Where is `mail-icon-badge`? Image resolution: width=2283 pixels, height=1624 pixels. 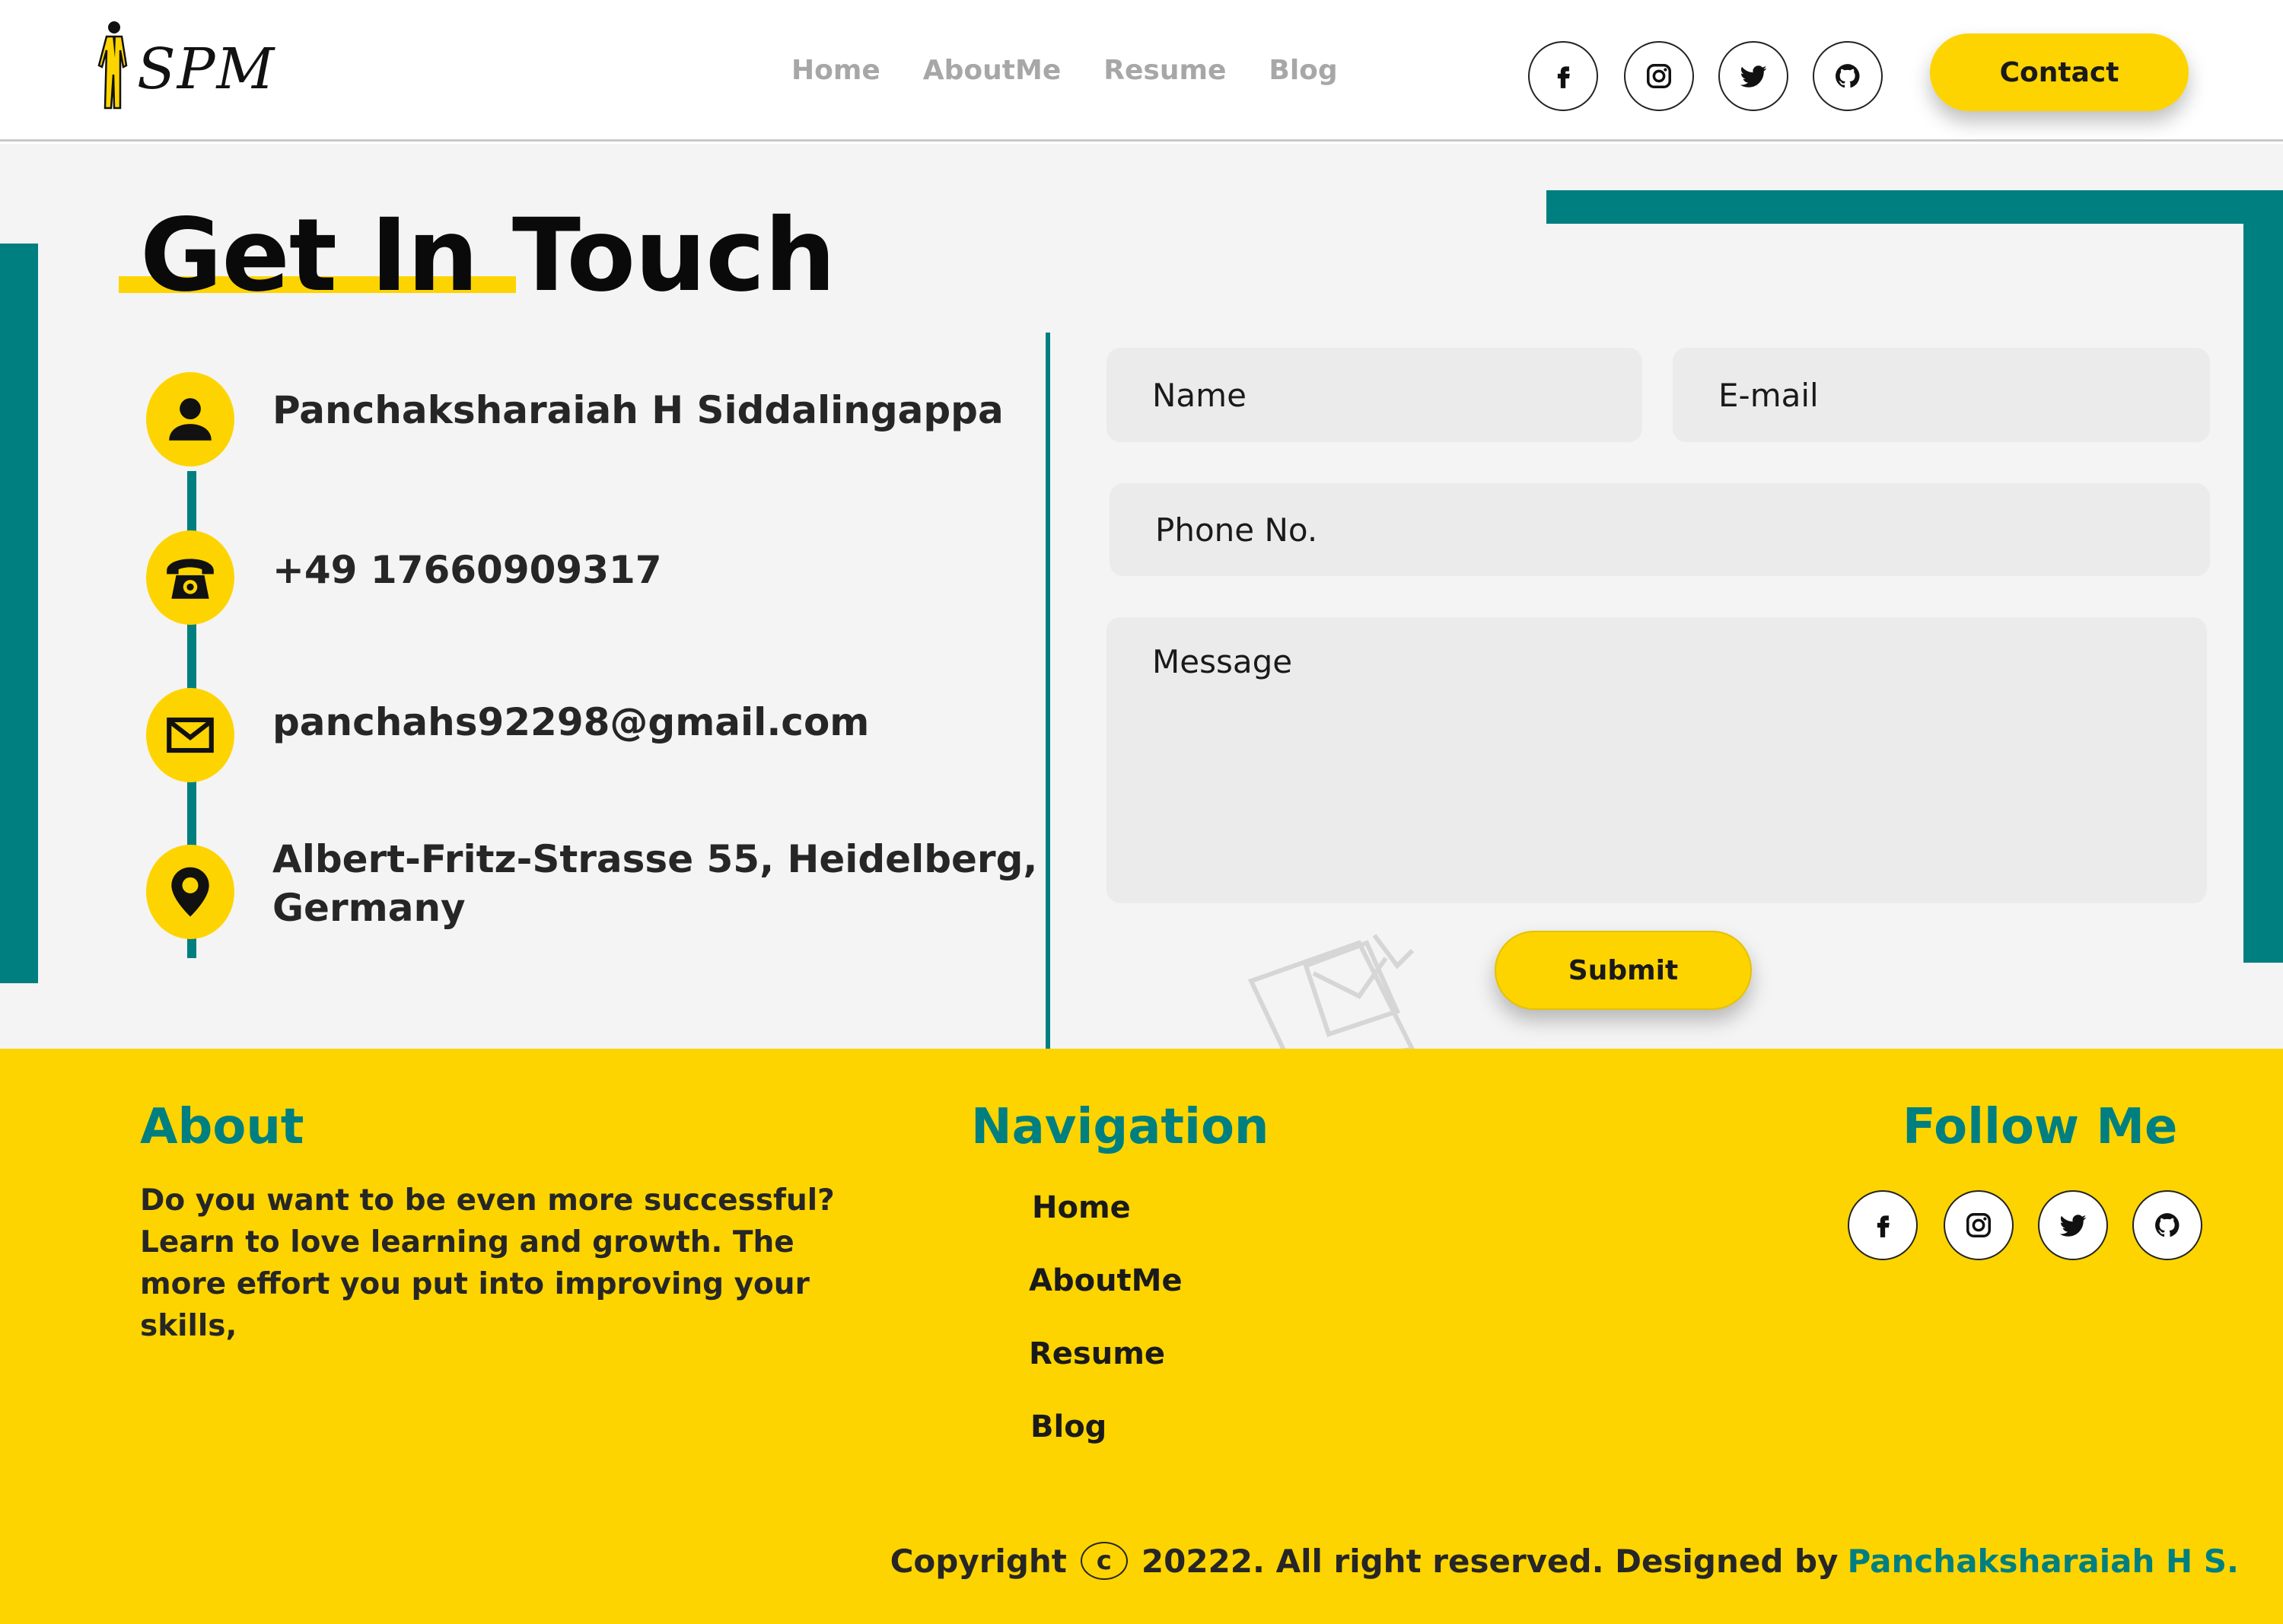
mail-icon-badge is located at coordinates (190, 735).